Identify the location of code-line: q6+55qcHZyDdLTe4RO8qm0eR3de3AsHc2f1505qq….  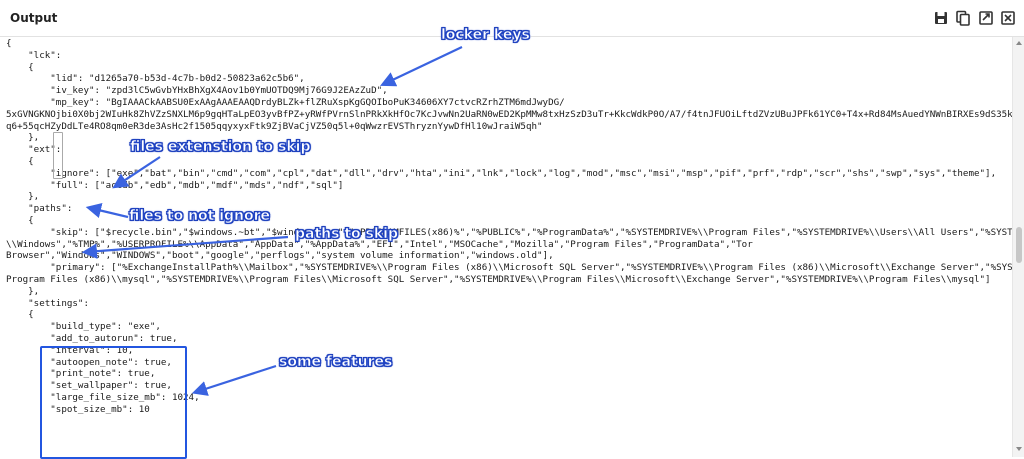
(274, 126).